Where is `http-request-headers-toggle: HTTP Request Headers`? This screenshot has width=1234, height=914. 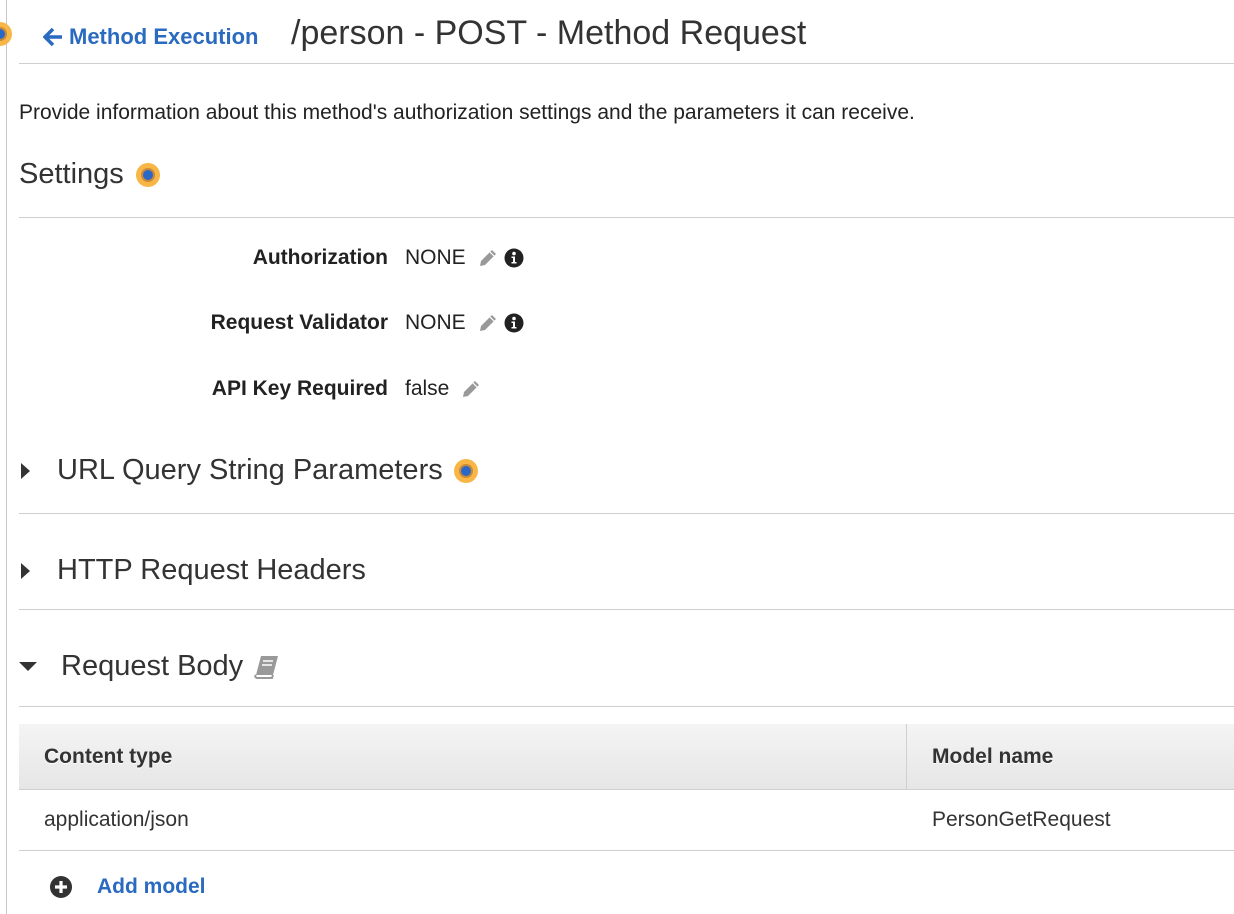
http-request-headers-toggle: HTTP Request Headers is located at coordinates (192, 570).